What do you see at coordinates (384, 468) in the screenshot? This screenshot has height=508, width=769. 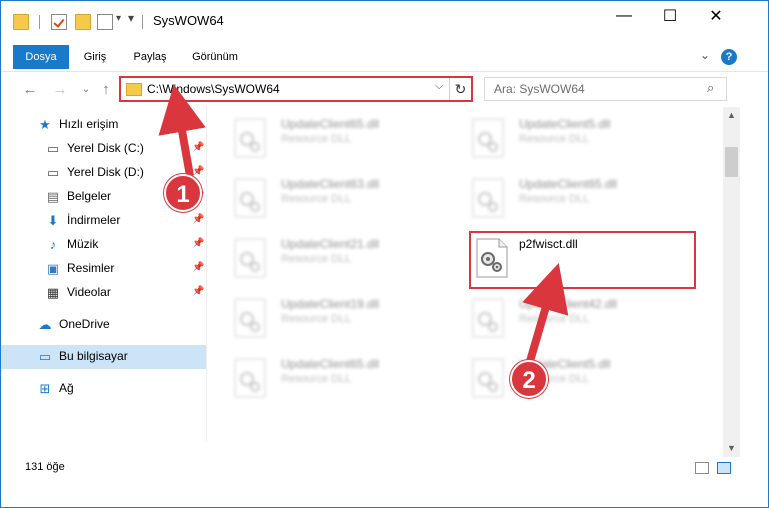 I see `status-bar: 131 öğe` at bounding box center [384, 468].